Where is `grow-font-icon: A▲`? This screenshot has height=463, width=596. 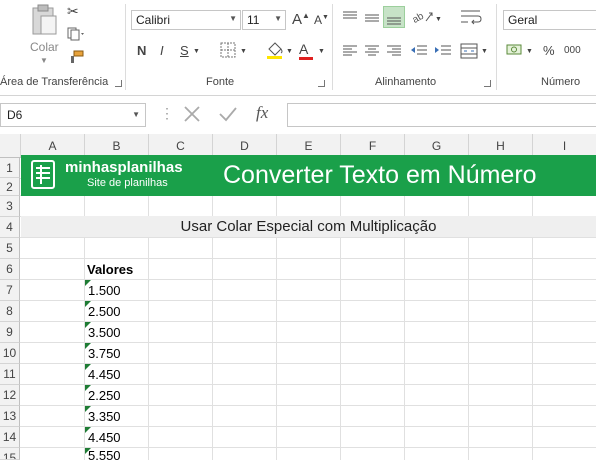 grow-font-icon: A▲ is located at coordinates (301, 20).